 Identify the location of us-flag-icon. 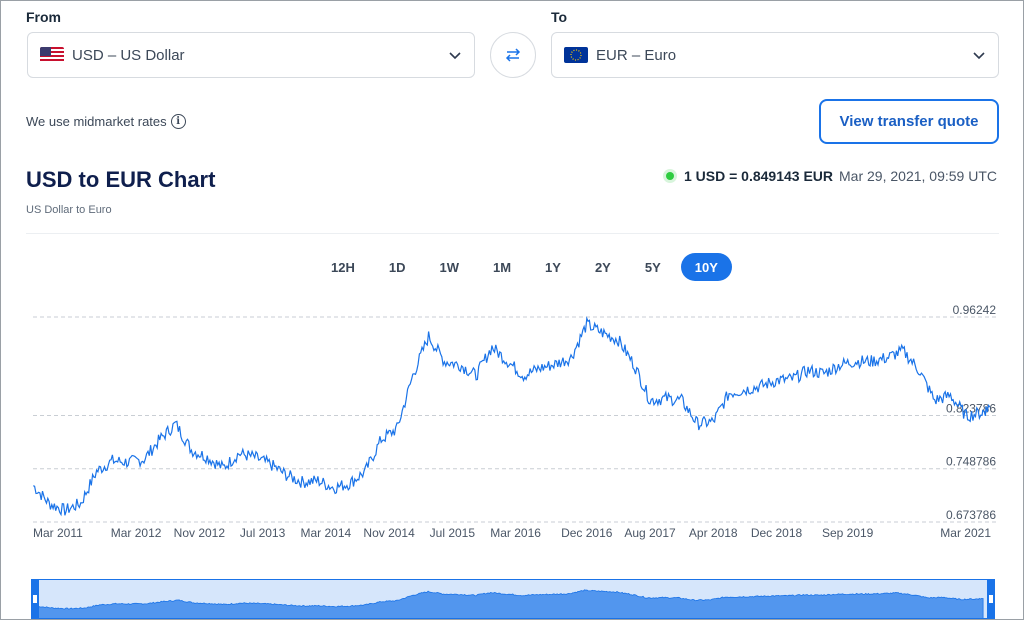
(52, 55).